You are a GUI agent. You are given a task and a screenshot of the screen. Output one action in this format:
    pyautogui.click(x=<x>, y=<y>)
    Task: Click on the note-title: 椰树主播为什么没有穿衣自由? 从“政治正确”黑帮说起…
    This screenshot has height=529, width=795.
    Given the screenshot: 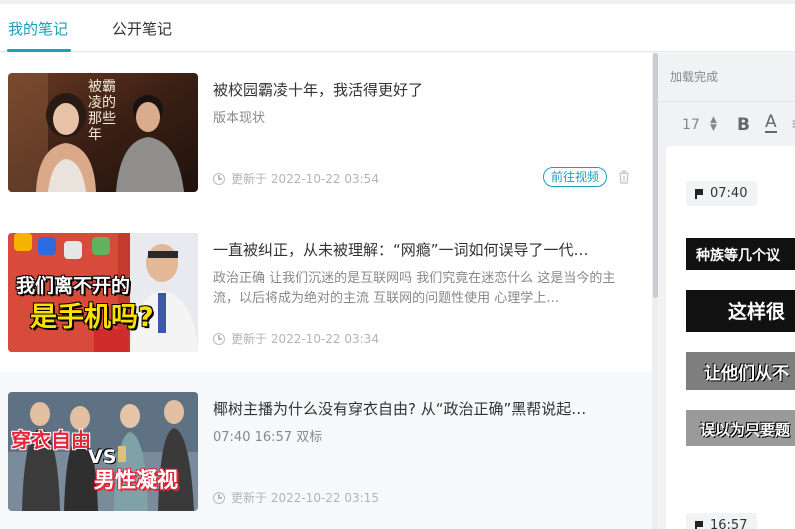 What is the action you would take?
    pyautogui.click(x=413, y=408)
    